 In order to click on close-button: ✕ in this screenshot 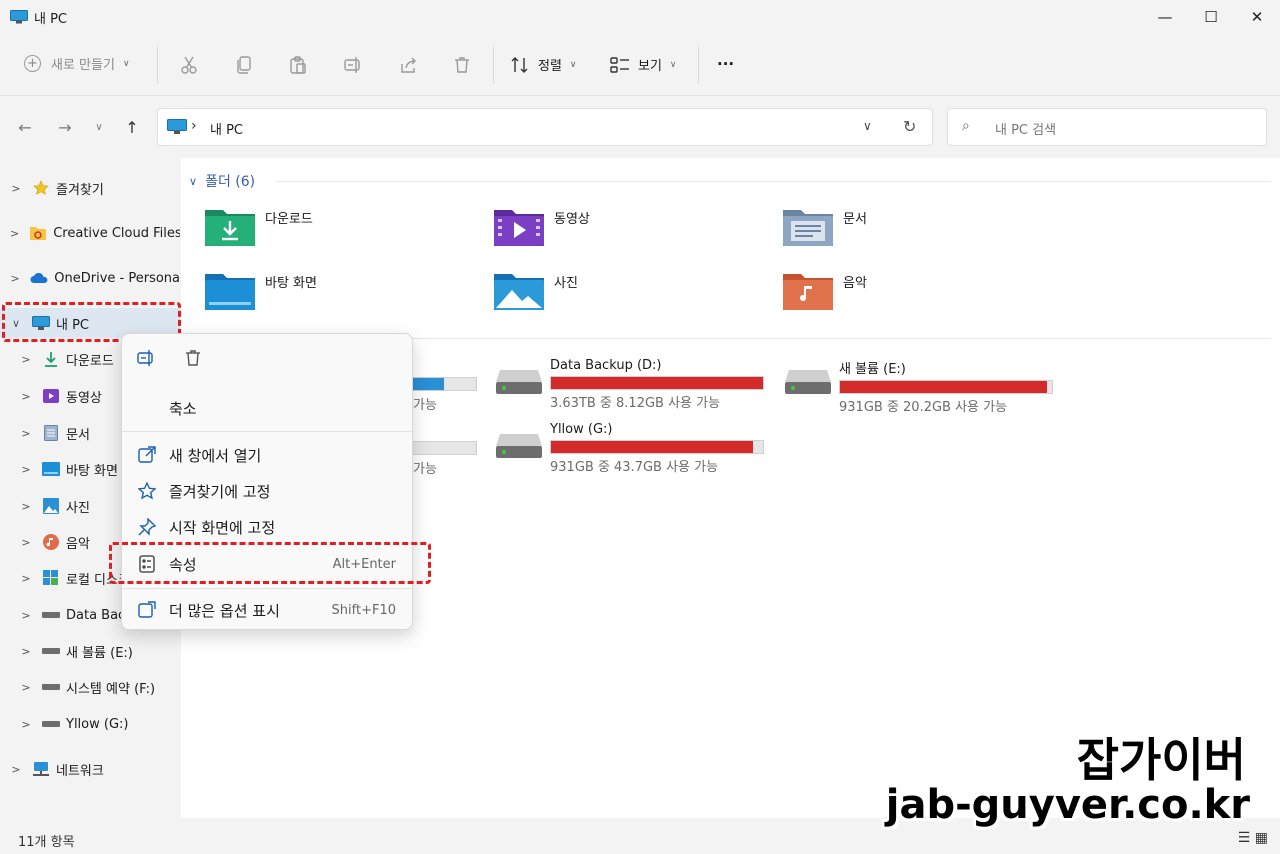, I will do `click(1257, 17)`.